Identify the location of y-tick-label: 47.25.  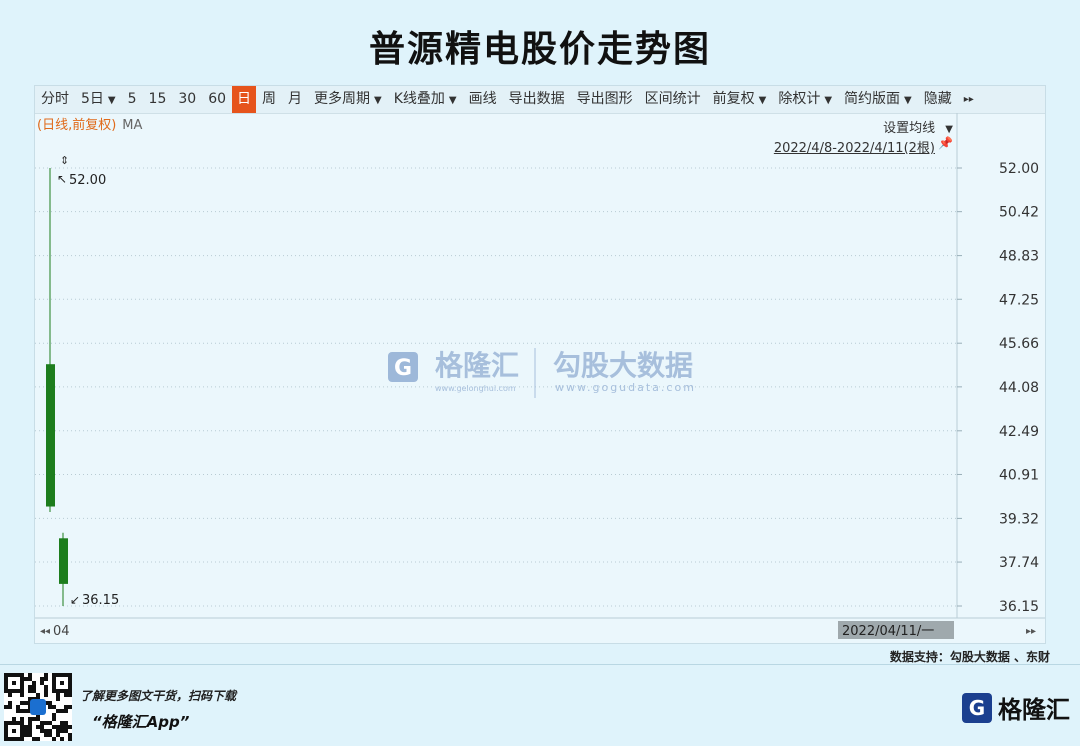
(1019, 300).